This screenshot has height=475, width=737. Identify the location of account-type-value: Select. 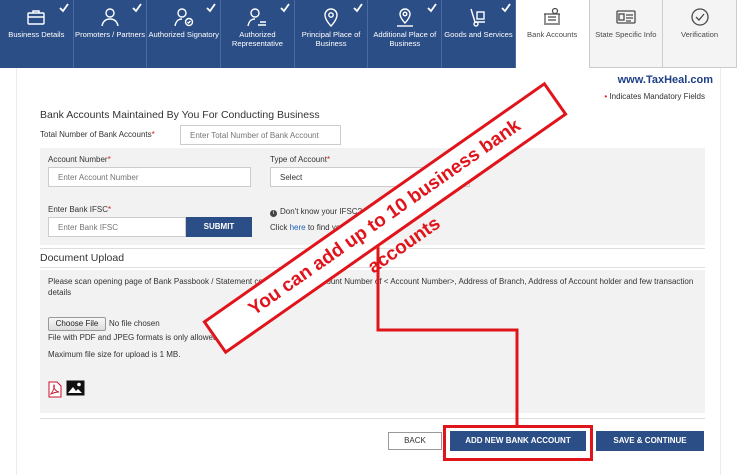
(291, 177).